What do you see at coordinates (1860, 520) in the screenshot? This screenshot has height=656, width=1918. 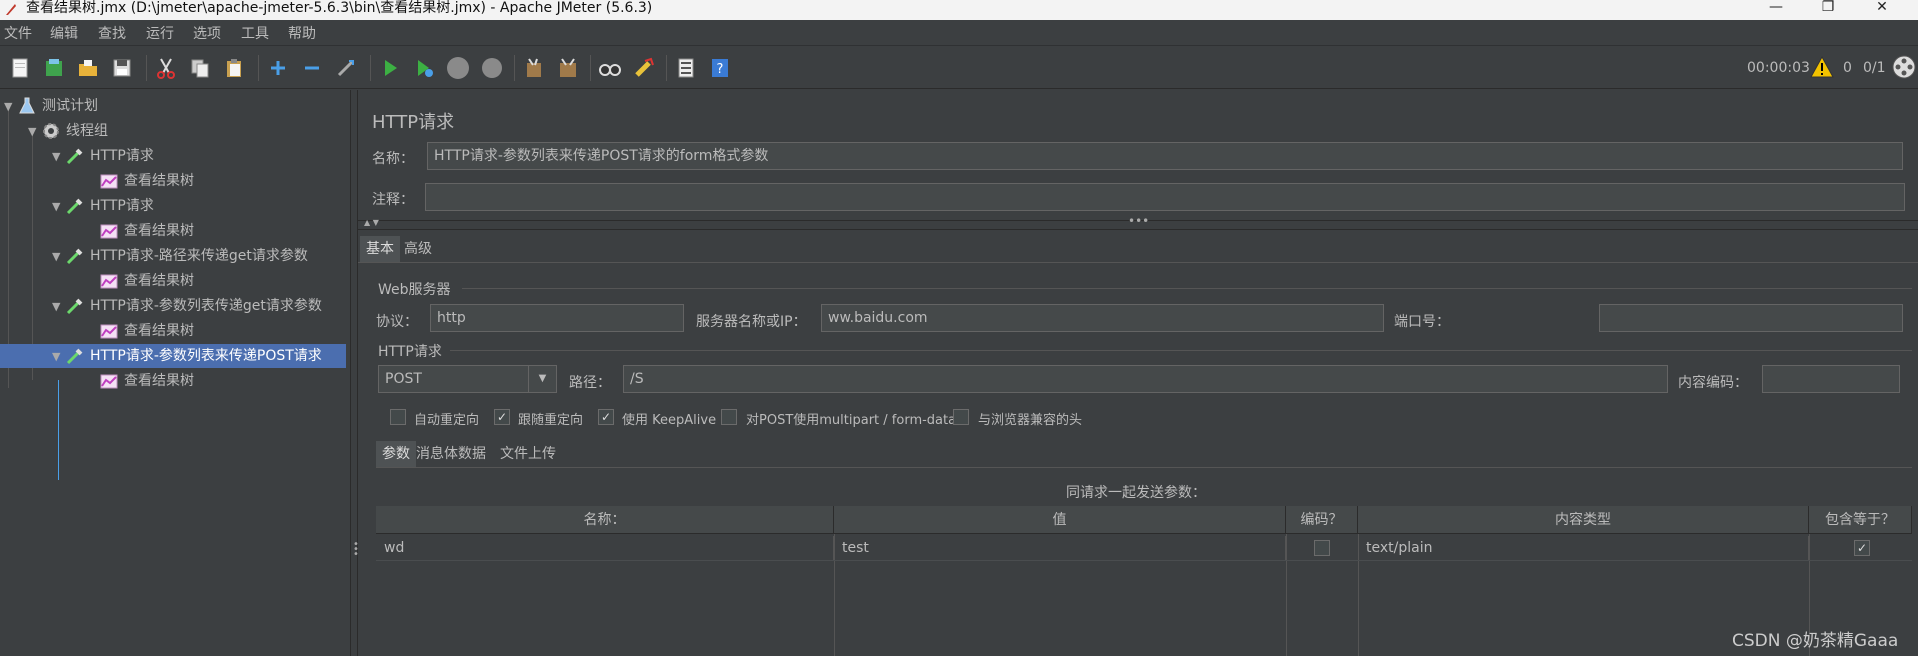 I see `column-header-include-equals: 包含等于？` at bounding box center [1860, 520].